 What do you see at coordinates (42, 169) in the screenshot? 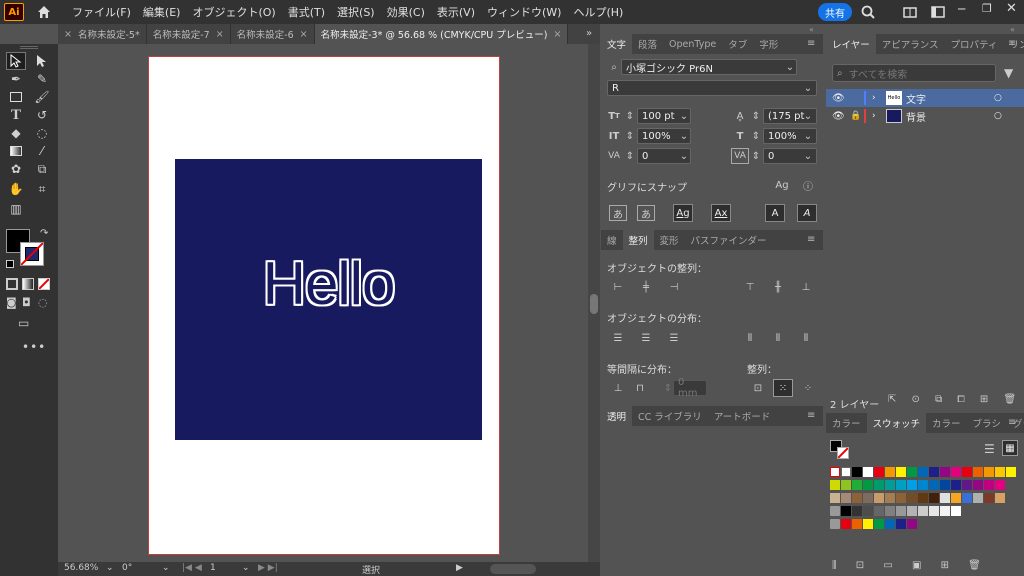
I see `shape-builder-tool-icon: ⧉` at bounding box center [42, 169].